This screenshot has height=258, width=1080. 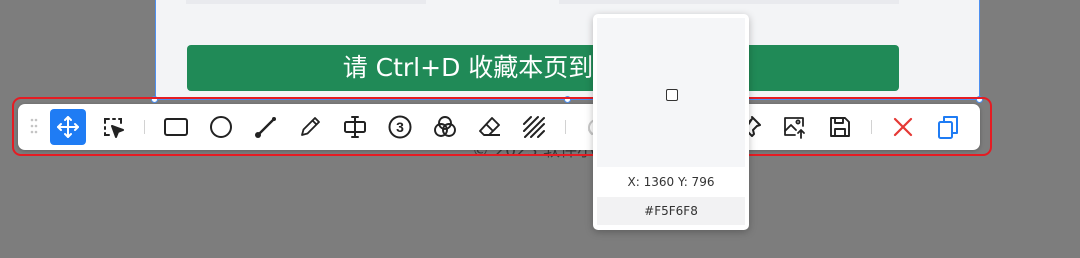 I want to click on save-image-button, so click(x=795, y=127).